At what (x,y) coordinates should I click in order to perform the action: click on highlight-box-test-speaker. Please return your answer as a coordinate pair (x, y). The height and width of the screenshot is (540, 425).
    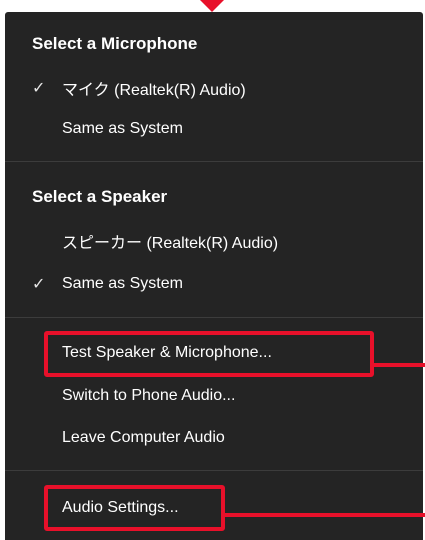
    Looking at the image, I should click on (209, 354).